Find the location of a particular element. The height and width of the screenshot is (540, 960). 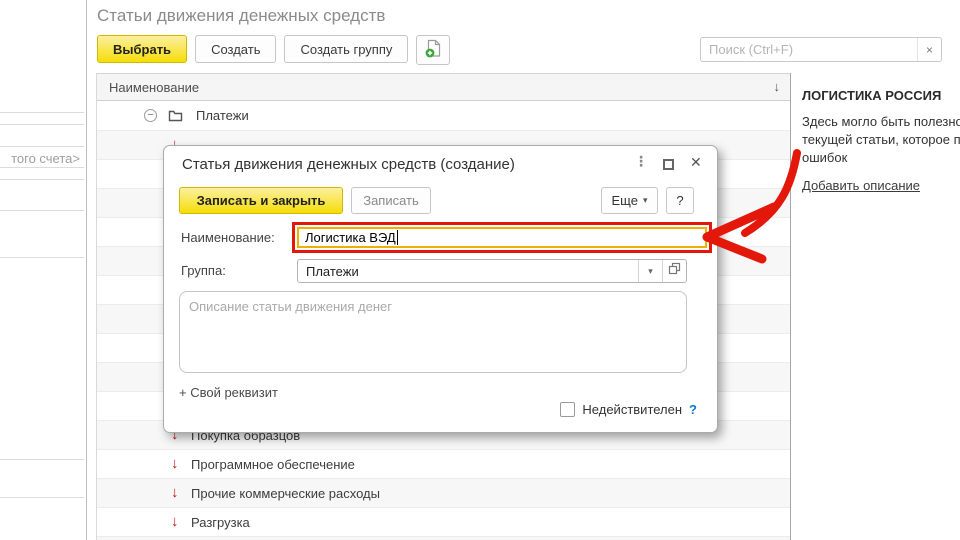

name-field-label: Наименование: is located at coordinates (228, 237).